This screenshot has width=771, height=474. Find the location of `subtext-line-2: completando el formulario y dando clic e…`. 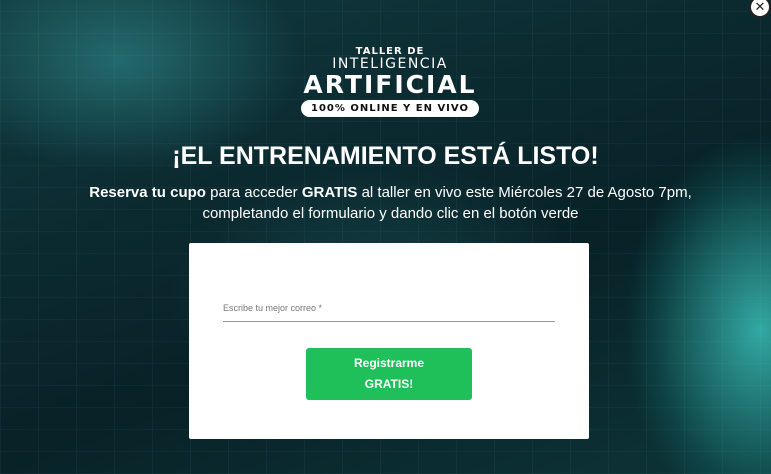

subtext-line-2: completando el formulario y dando clic e… is located at coordinates (390, 213).